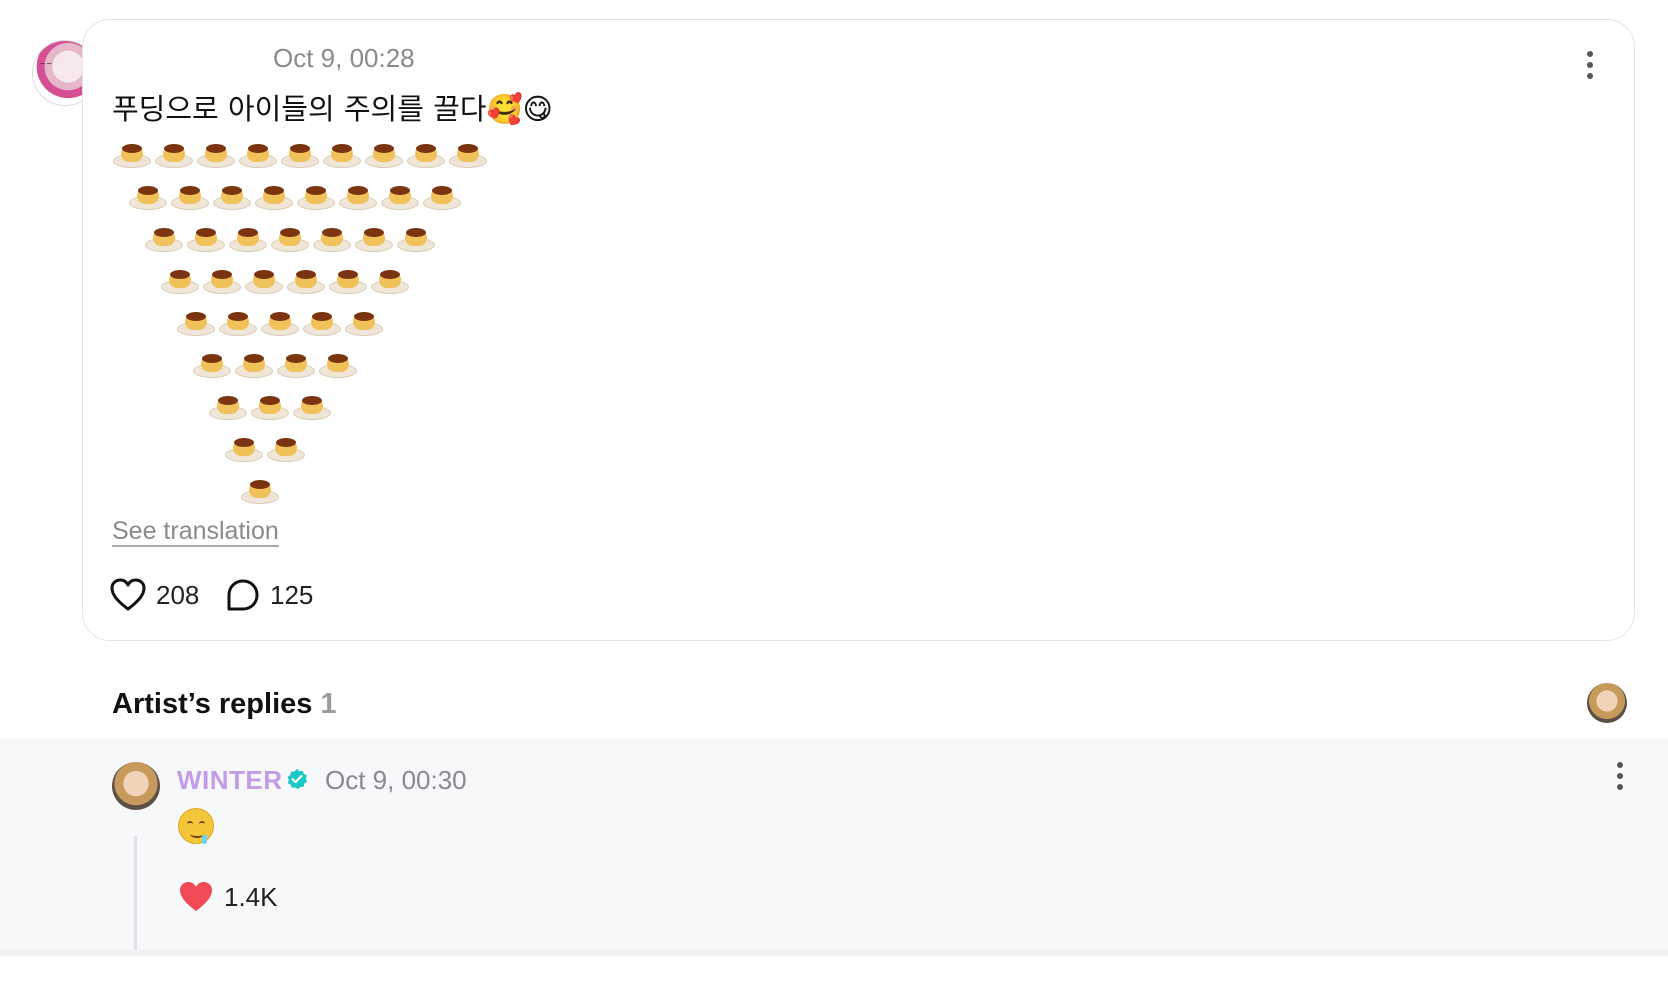 This screenshot has height=982, width=1668. Describe the element at coordinates (230, 780) in the screenshot. I see `reply-author-name: WINTER` at that location.